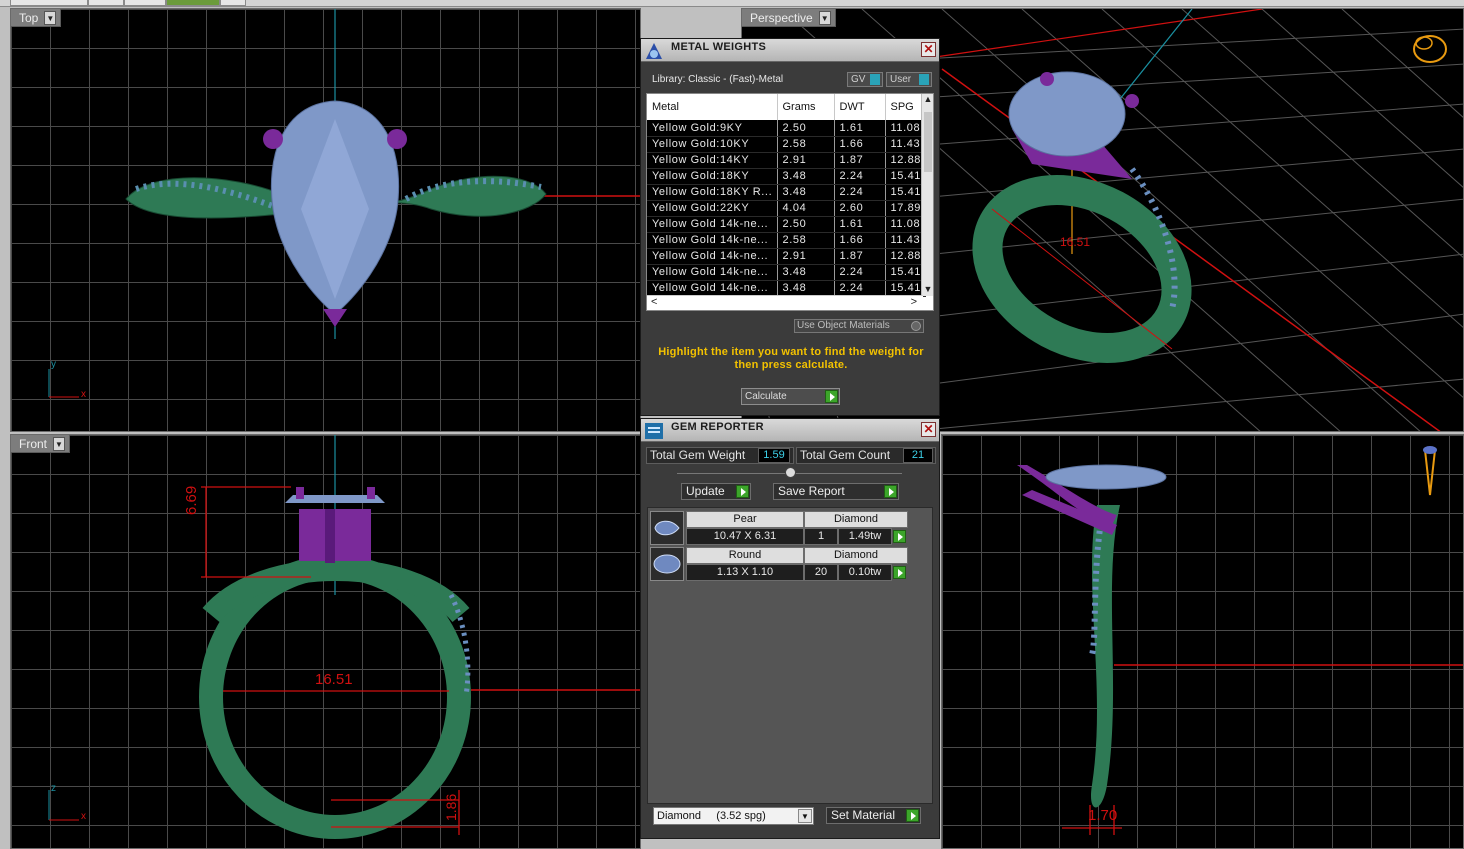 The width and height of the screenshot is (1464, 849). Describe the element at coordinates (806, 128) in the screenshot. I see `grams-cell: 2.50` at that location.